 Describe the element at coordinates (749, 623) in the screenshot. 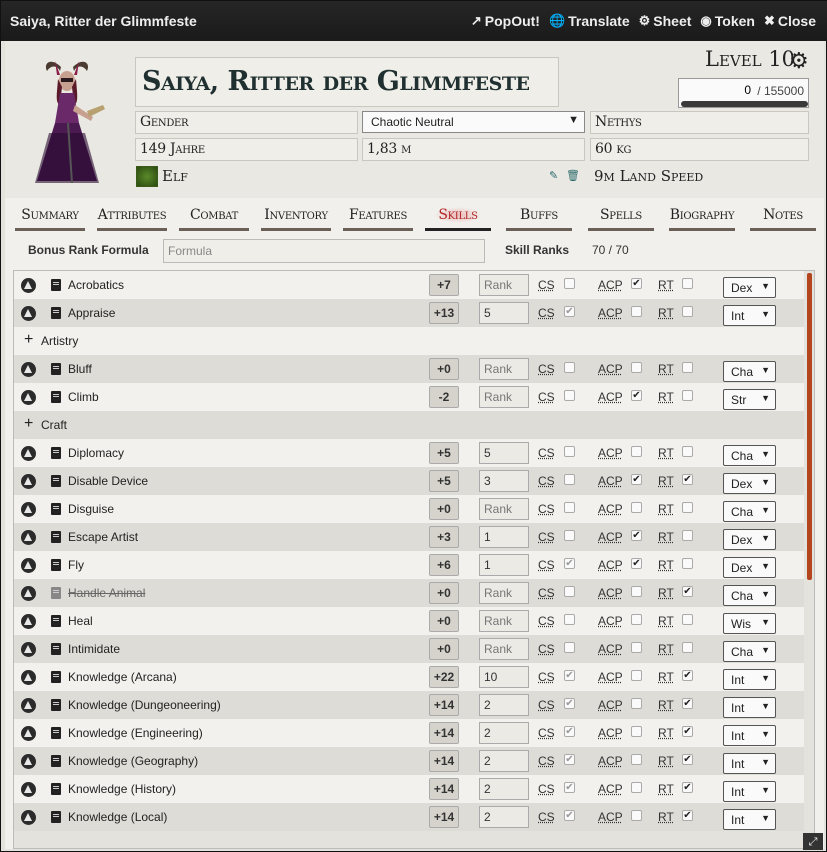

I see `ability-select: Wis ▼` at that location.